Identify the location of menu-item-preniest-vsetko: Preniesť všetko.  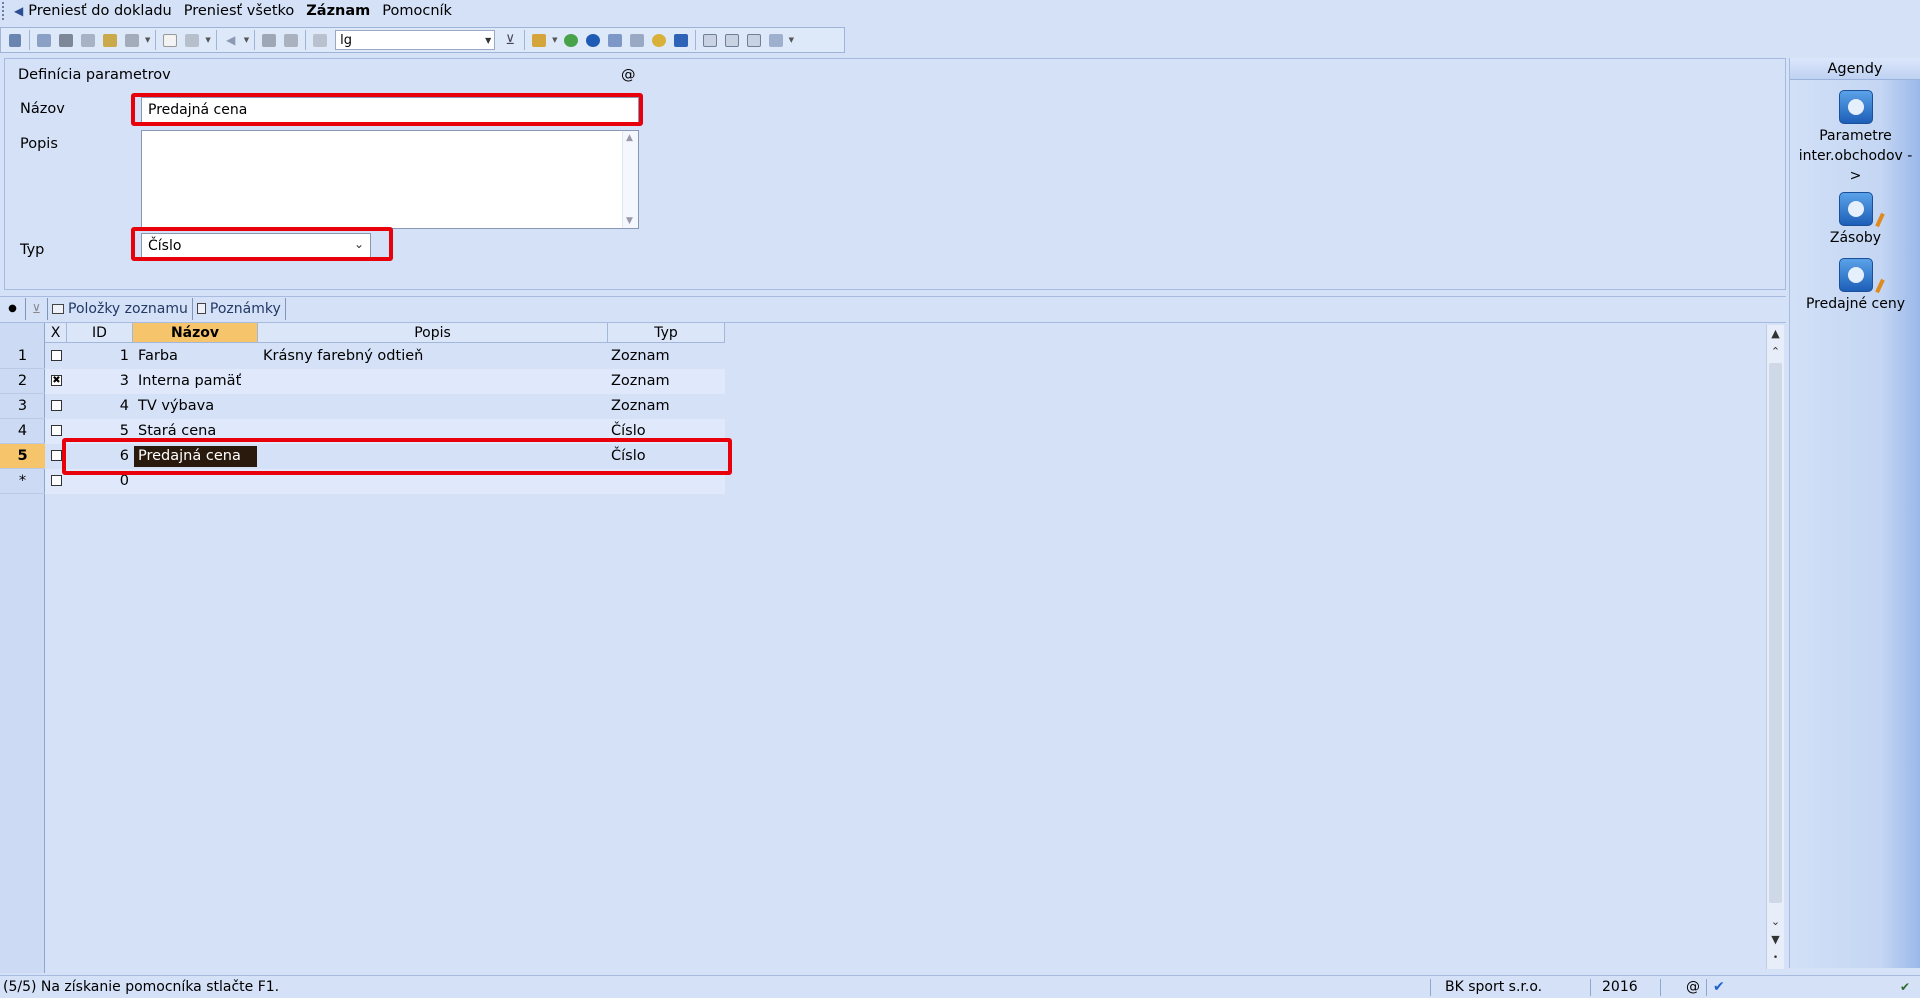
(239, 11).